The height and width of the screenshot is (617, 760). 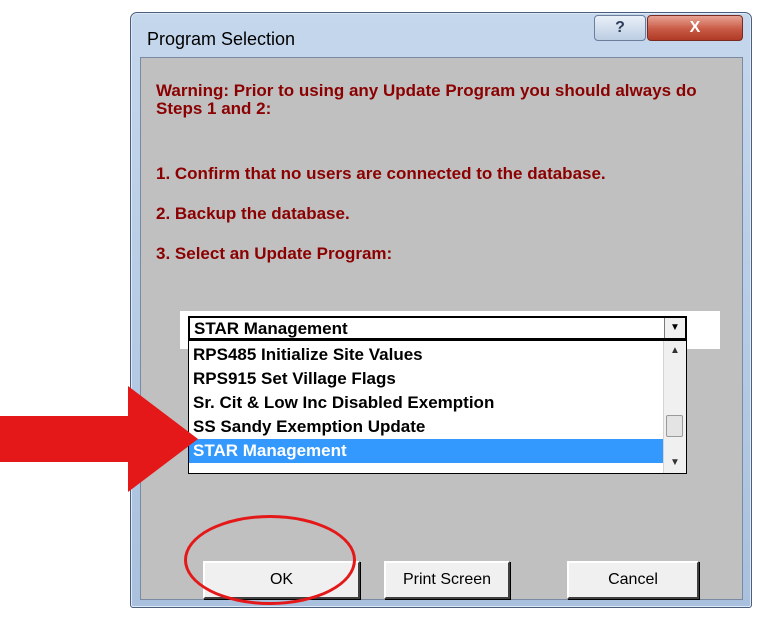 What do you see at coordinates (426, 403) in the screenshot?
I see `list-item: Sr. Cit & Low Inc Disabled Exemption` at bounding box center [426, 403].